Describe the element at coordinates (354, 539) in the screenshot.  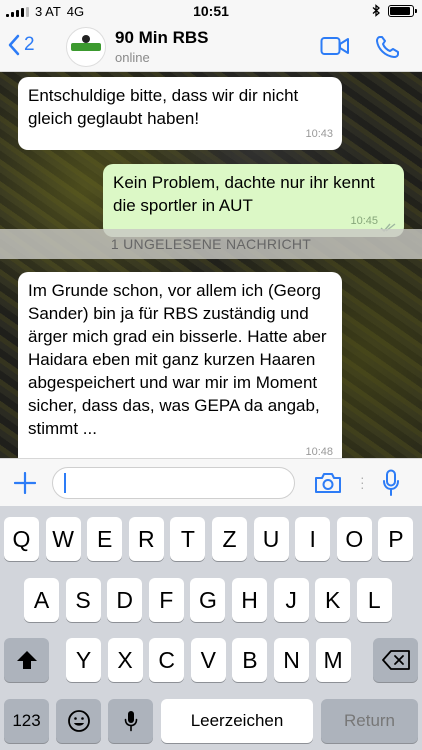
I see `key-o: O` at that location.